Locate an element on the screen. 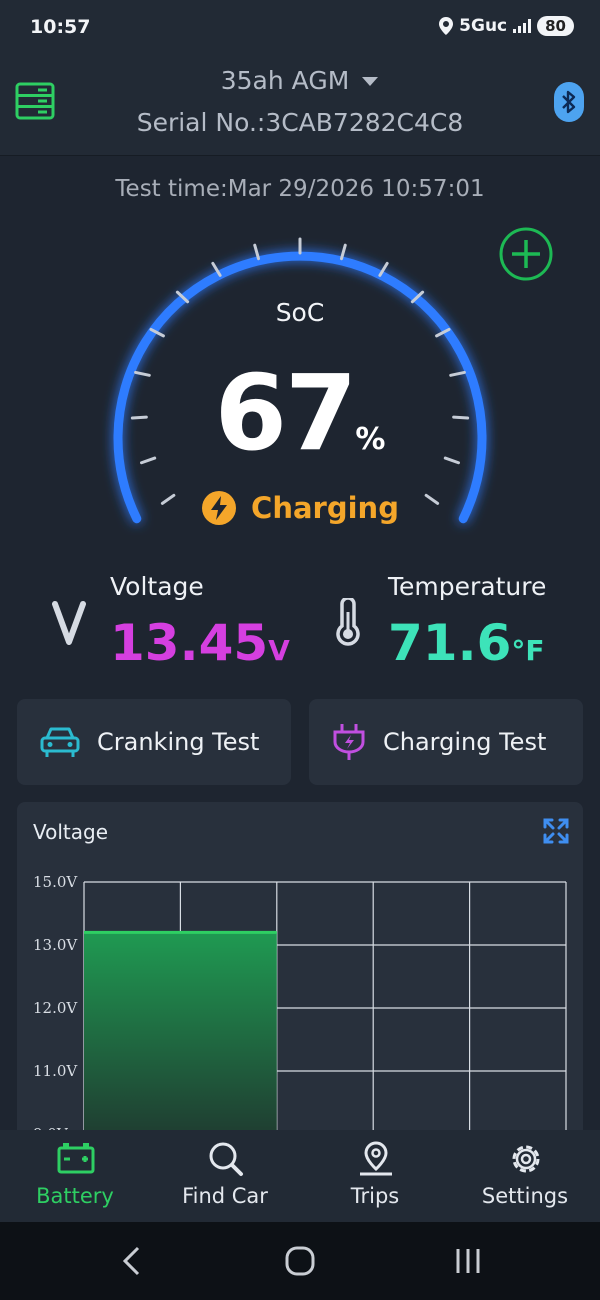  network-label: 5Guc is located at coordinates (483, 26).